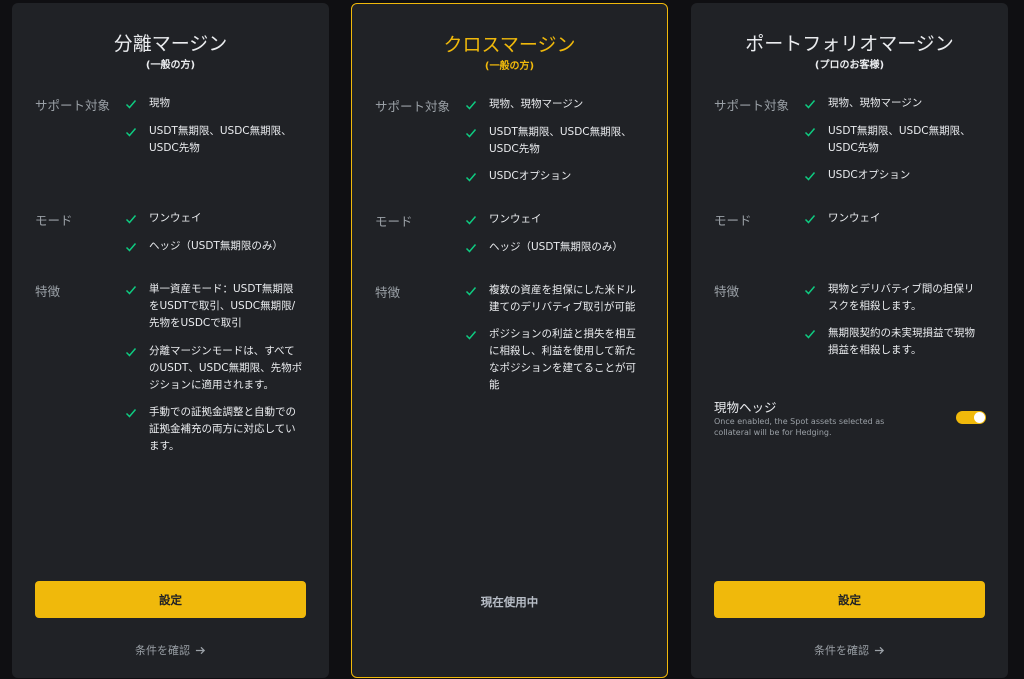 This screenshot has width=1024, height=679. What do you see at coordinates (562, 298) in the screenshot?
I see `item-text: 複数の資産を担保にした米ドル 建てのデリバティブ取引が可能` at bounding box center [562, 298].